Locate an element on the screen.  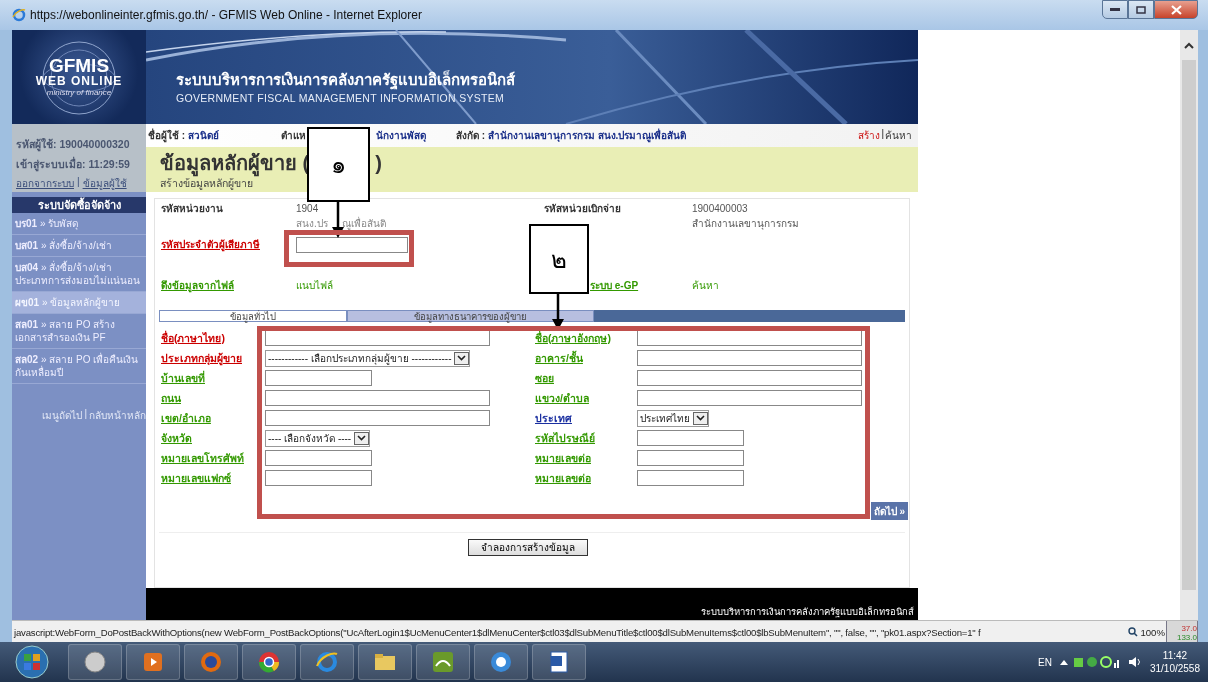
field-label: จังหวัด is located at coordinates (213, 438).